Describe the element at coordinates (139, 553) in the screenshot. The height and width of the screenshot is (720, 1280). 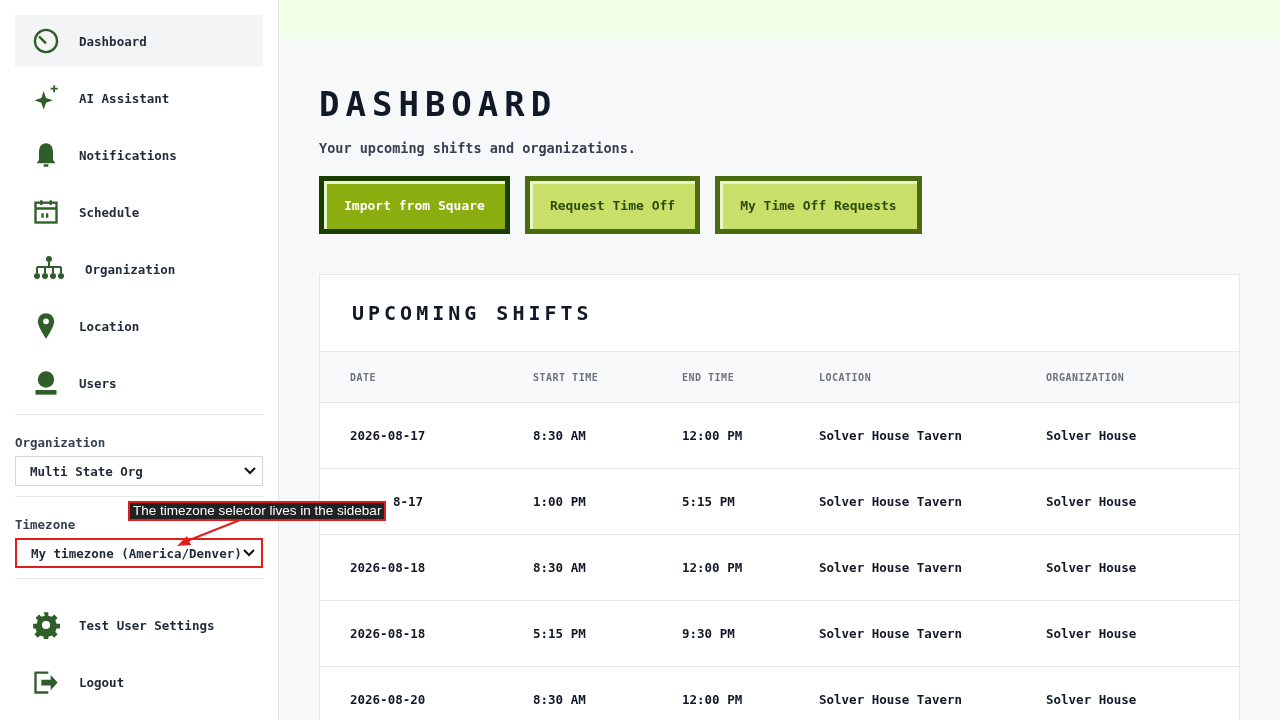
I see `select-field: My timezone (America/Denver)` at that location.